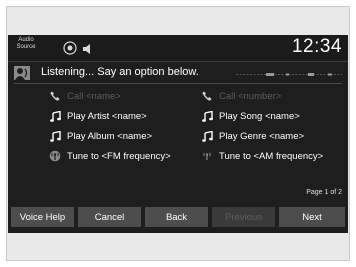 The width and height of the screenshot is (356, 267). I want to click on command-label: Tune to <FM frequency>, so click(119, 156).